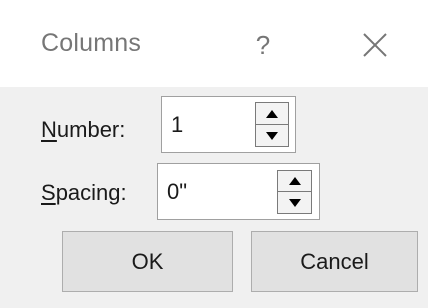 This screenshot has height=308, width=428. Describe the element at coordinates (217, 192) in the screenshot. I see `spacing-input` at that location.